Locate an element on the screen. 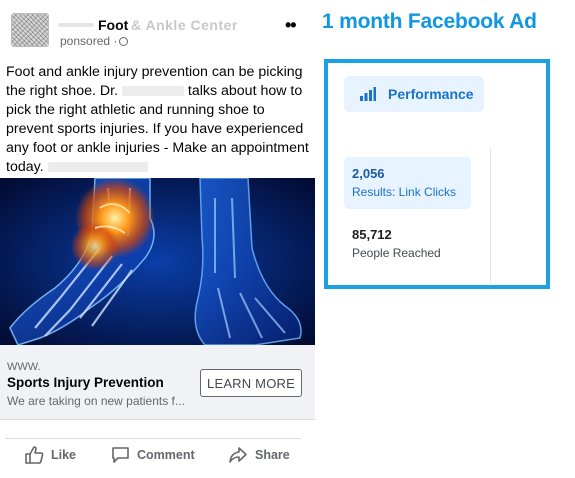 The image size is (575, 478). comment-button: Comment is located at coordinates (153, 455).